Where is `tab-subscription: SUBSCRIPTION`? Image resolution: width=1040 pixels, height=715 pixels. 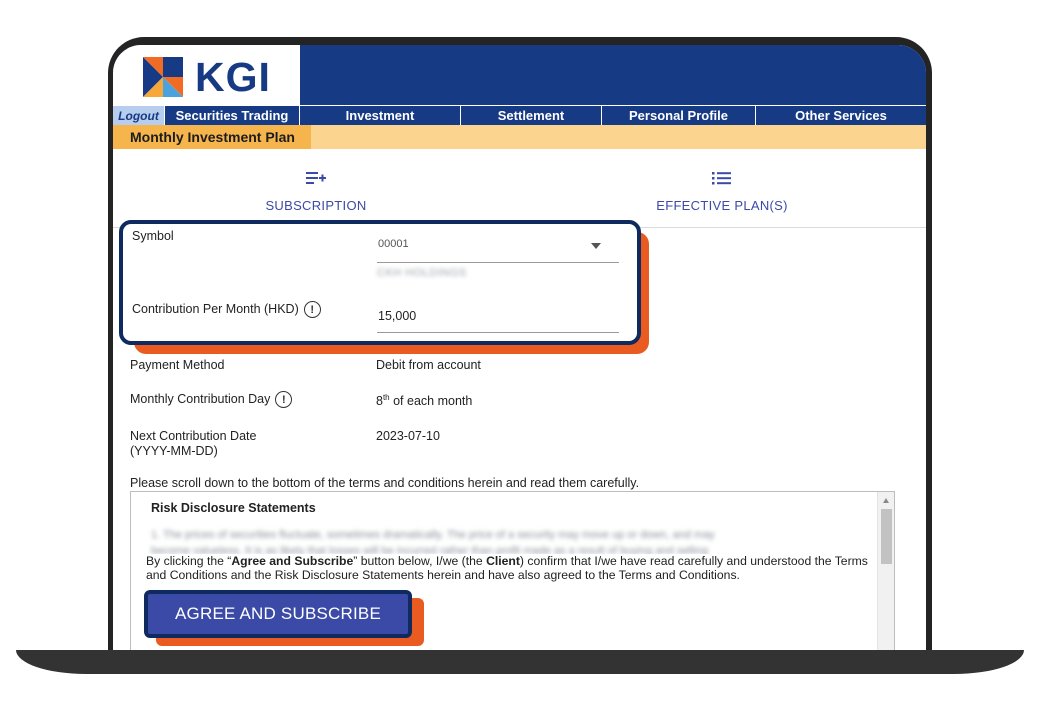 tab-subscription: SUBSCRIPTION is located at coordinates (316, 188).